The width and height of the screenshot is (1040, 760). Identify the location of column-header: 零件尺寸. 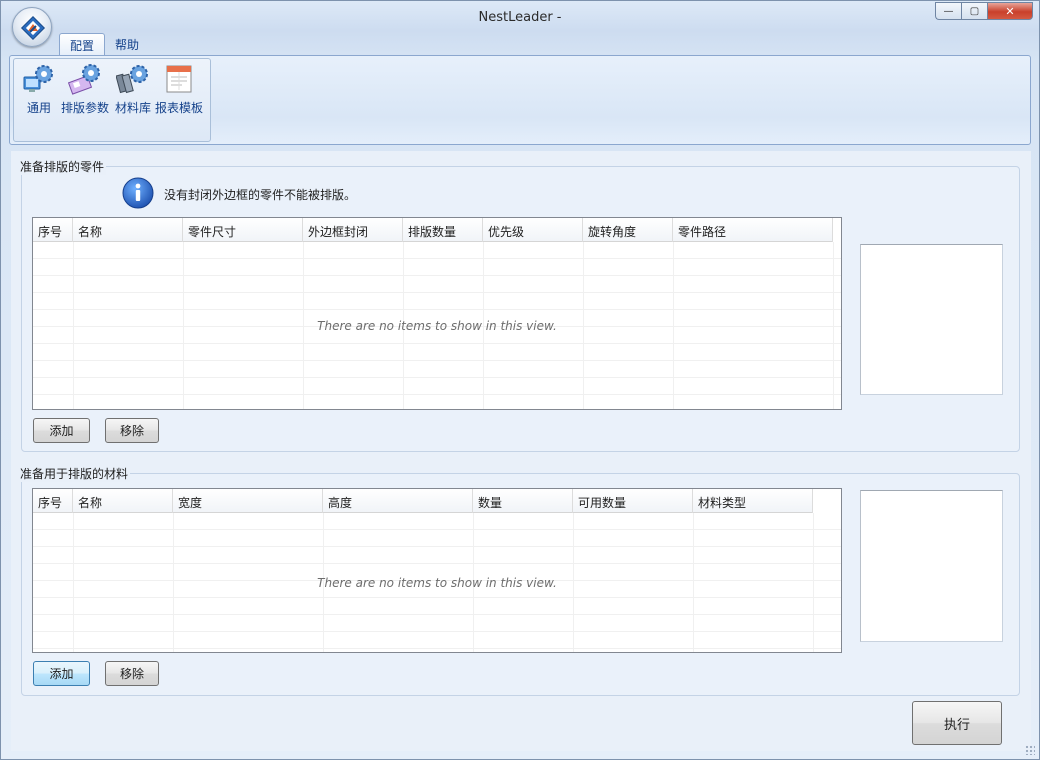
(243, 230).